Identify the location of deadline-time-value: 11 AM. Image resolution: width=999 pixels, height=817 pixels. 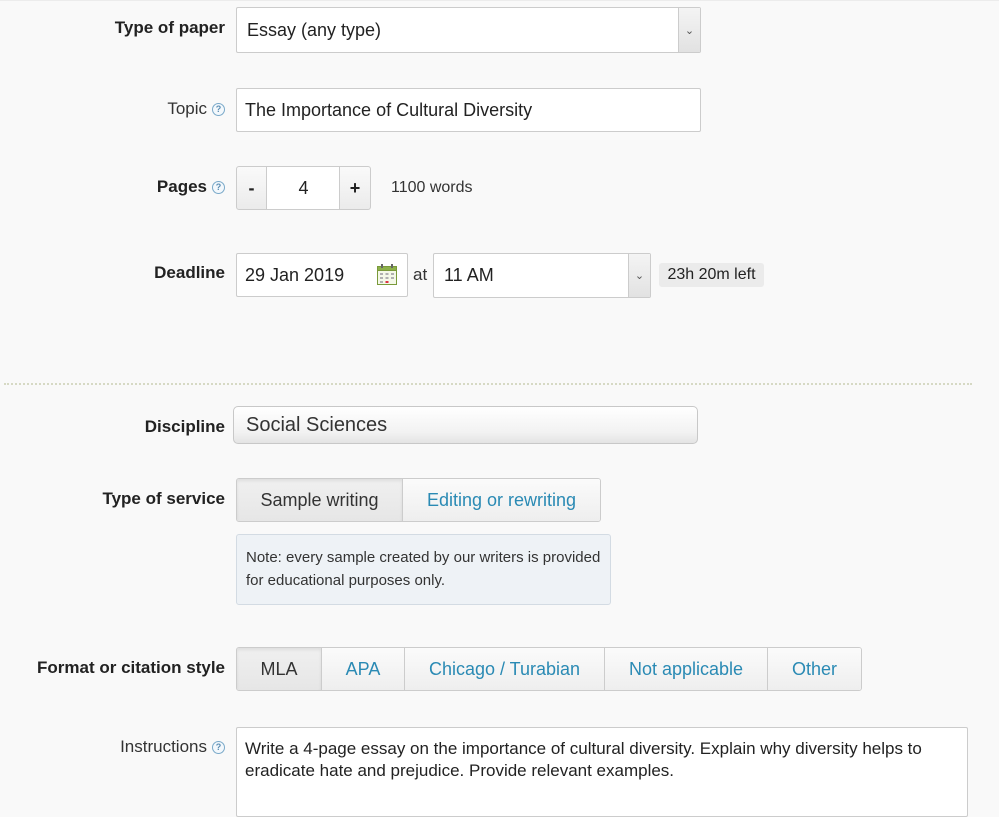
(469, 275).